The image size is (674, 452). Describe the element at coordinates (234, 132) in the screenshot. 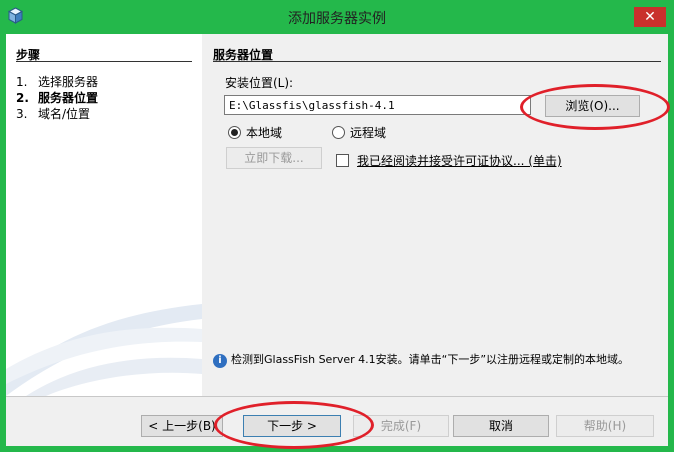

I see `radio-selected-icon` at that location.